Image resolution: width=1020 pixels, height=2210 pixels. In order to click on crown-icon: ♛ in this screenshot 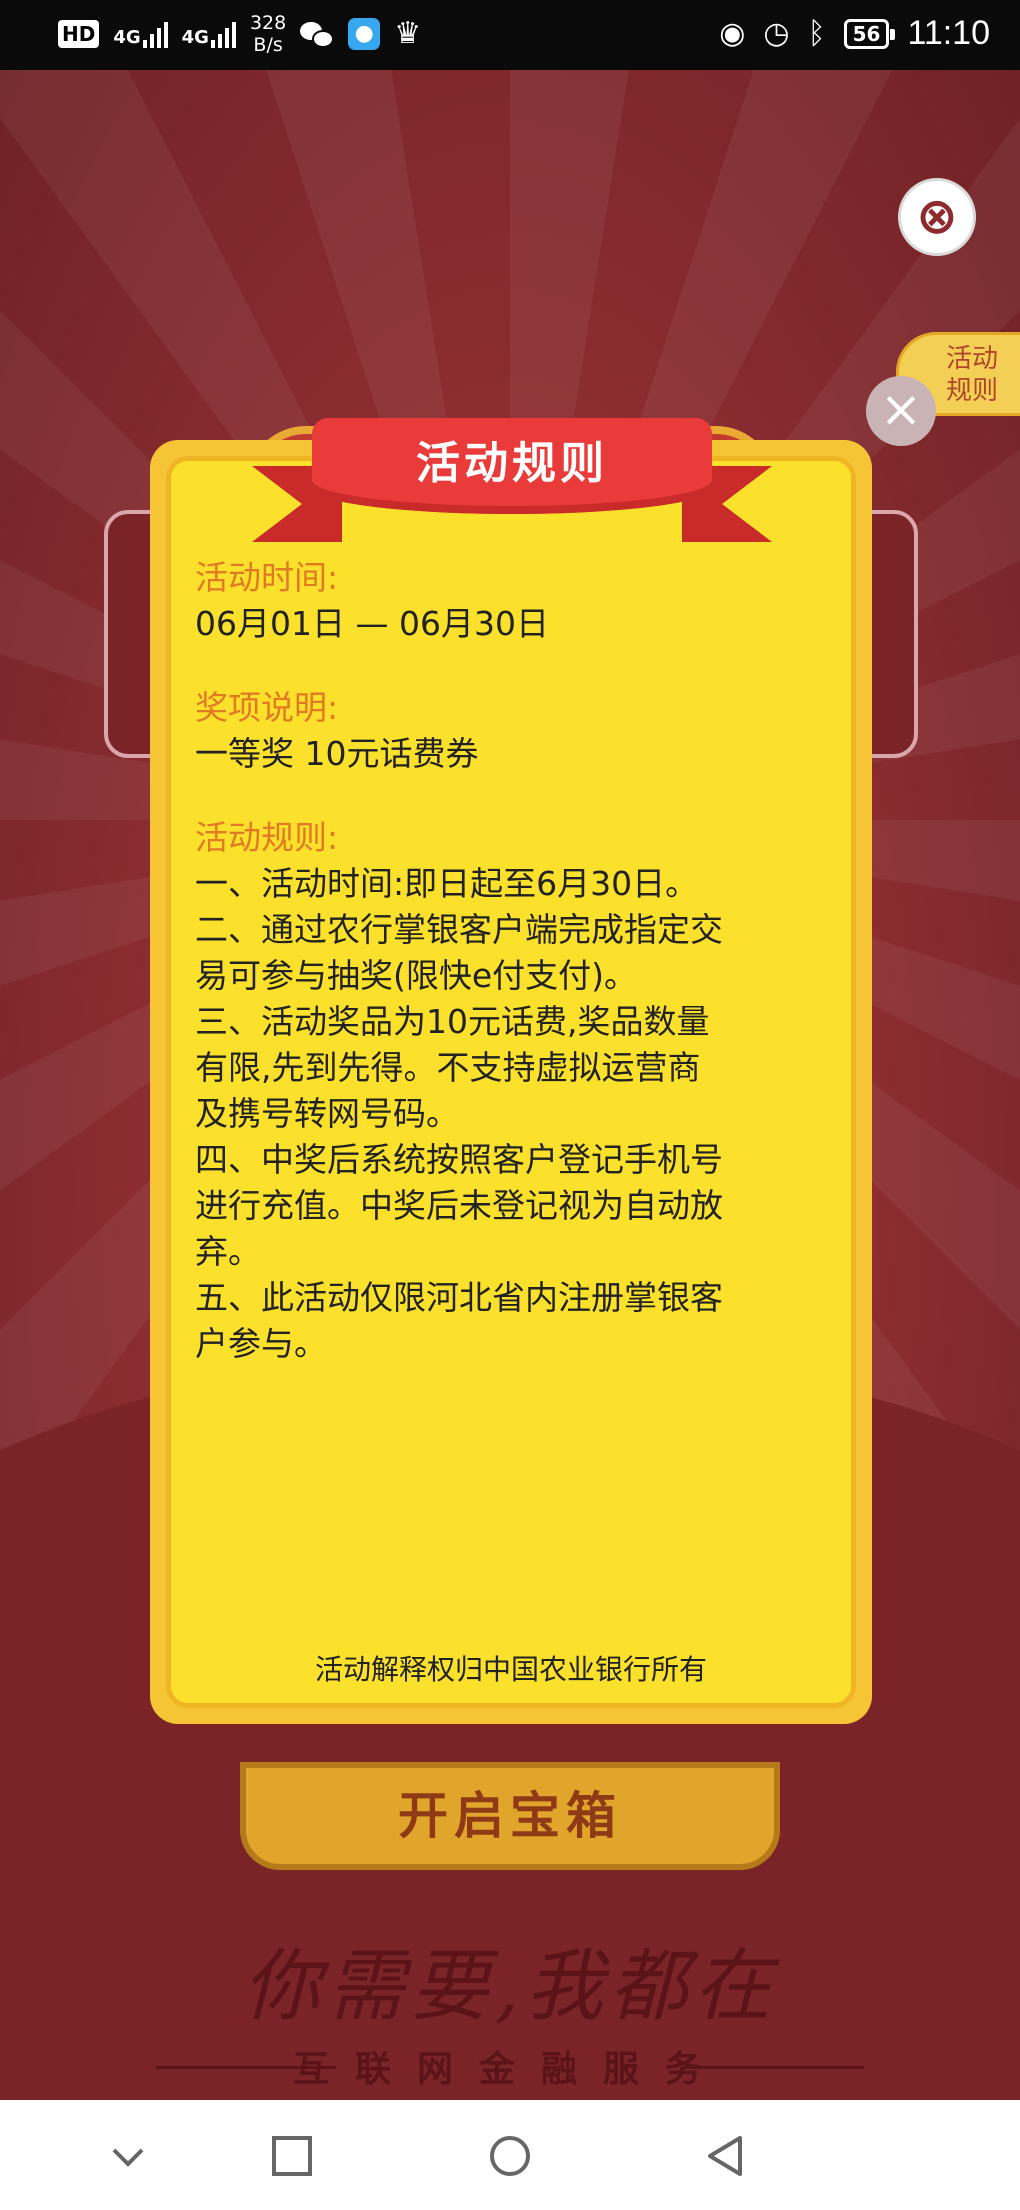, I will do `click(408, 33)`.